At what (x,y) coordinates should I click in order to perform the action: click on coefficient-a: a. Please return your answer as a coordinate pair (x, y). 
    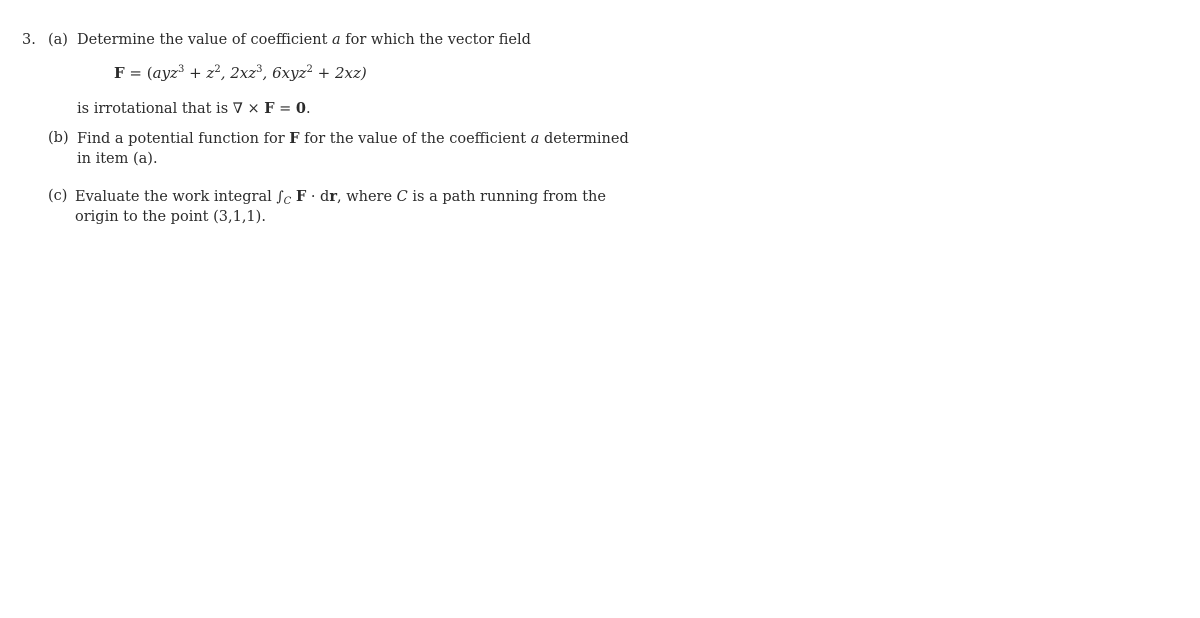
    Looking at the image, I should click on (336, 40).